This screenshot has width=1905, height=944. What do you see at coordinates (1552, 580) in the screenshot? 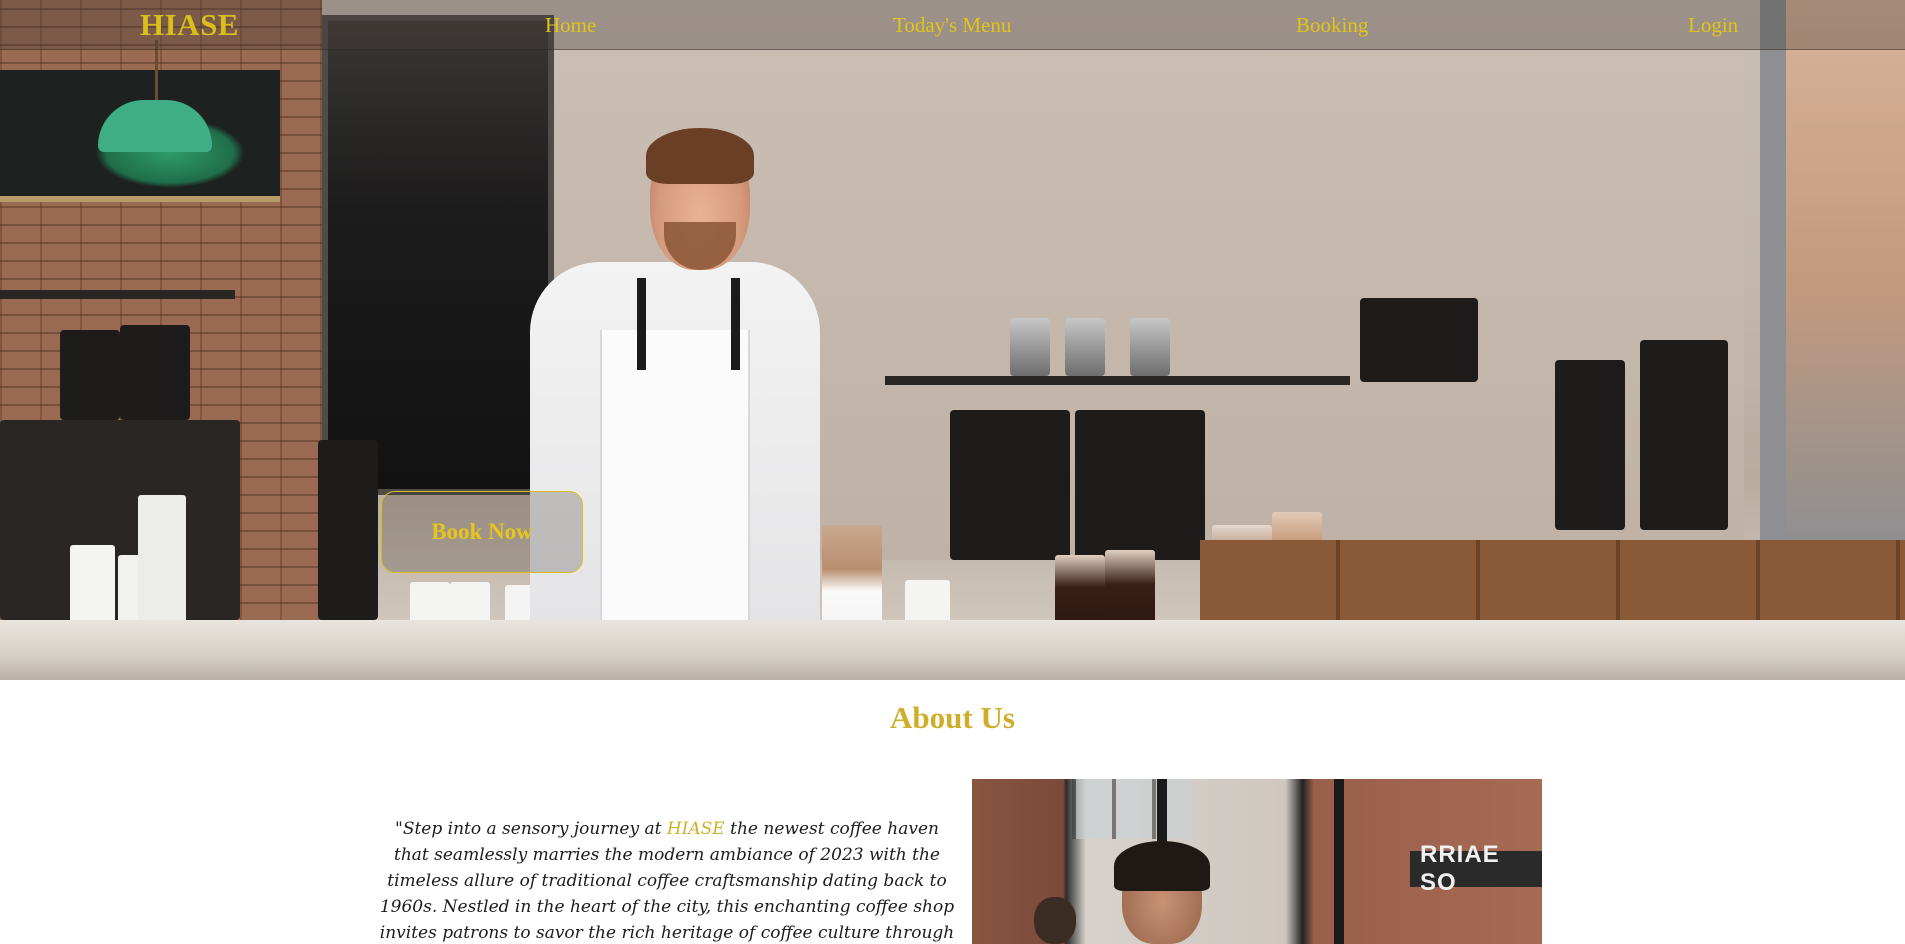
I see `wood-counter` at bounding box center [1552, 580].